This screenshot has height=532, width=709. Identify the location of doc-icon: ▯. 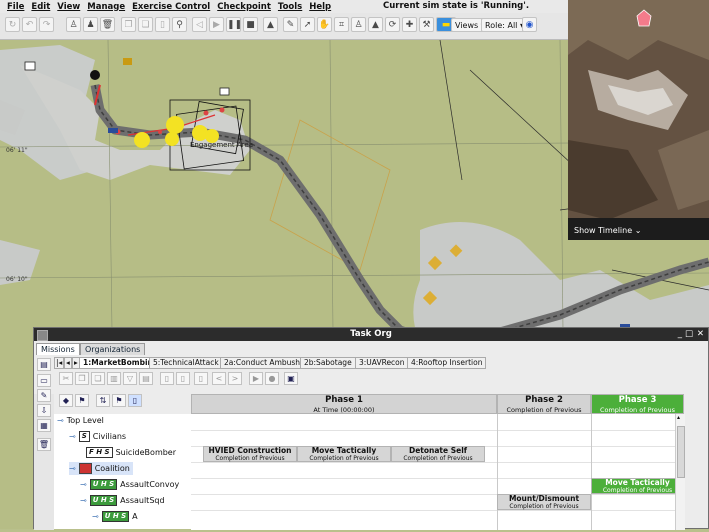
(167, 378).